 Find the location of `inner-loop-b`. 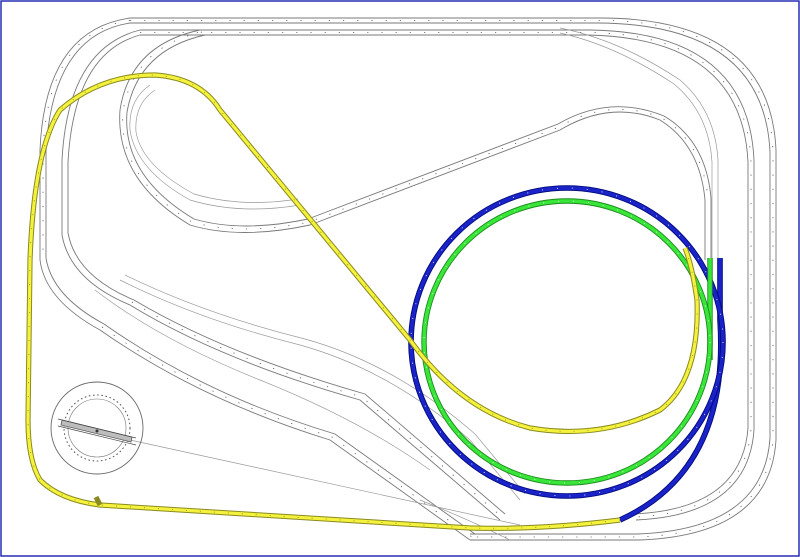

inner-loop-b is located at coordinates (636, 147).